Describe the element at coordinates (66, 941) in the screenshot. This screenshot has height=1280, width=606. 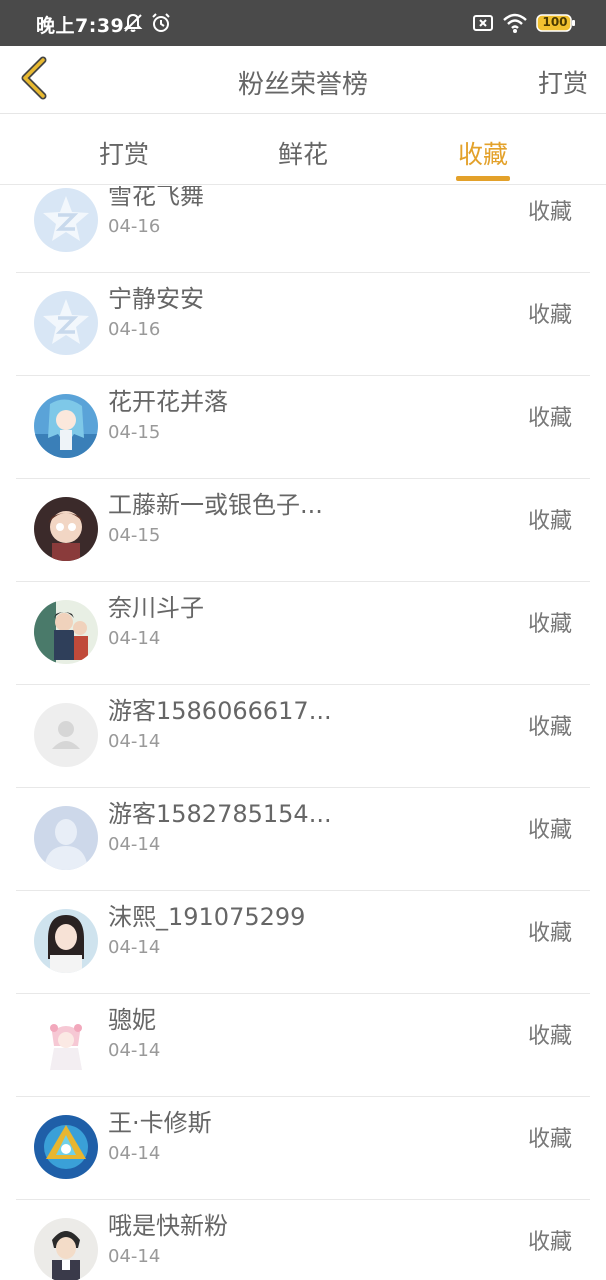
I see `photo-avatar-girl` at that location.